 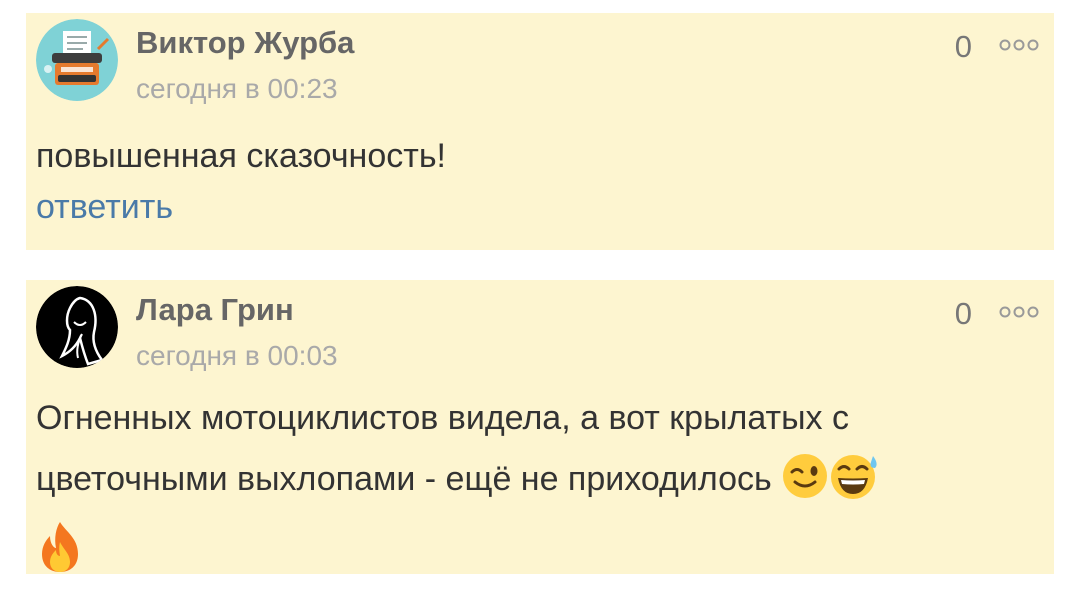 What do you see at coordinates (60, 557) in the screenshot?
I see `fire-emoji` at bounding box center [60, 557].